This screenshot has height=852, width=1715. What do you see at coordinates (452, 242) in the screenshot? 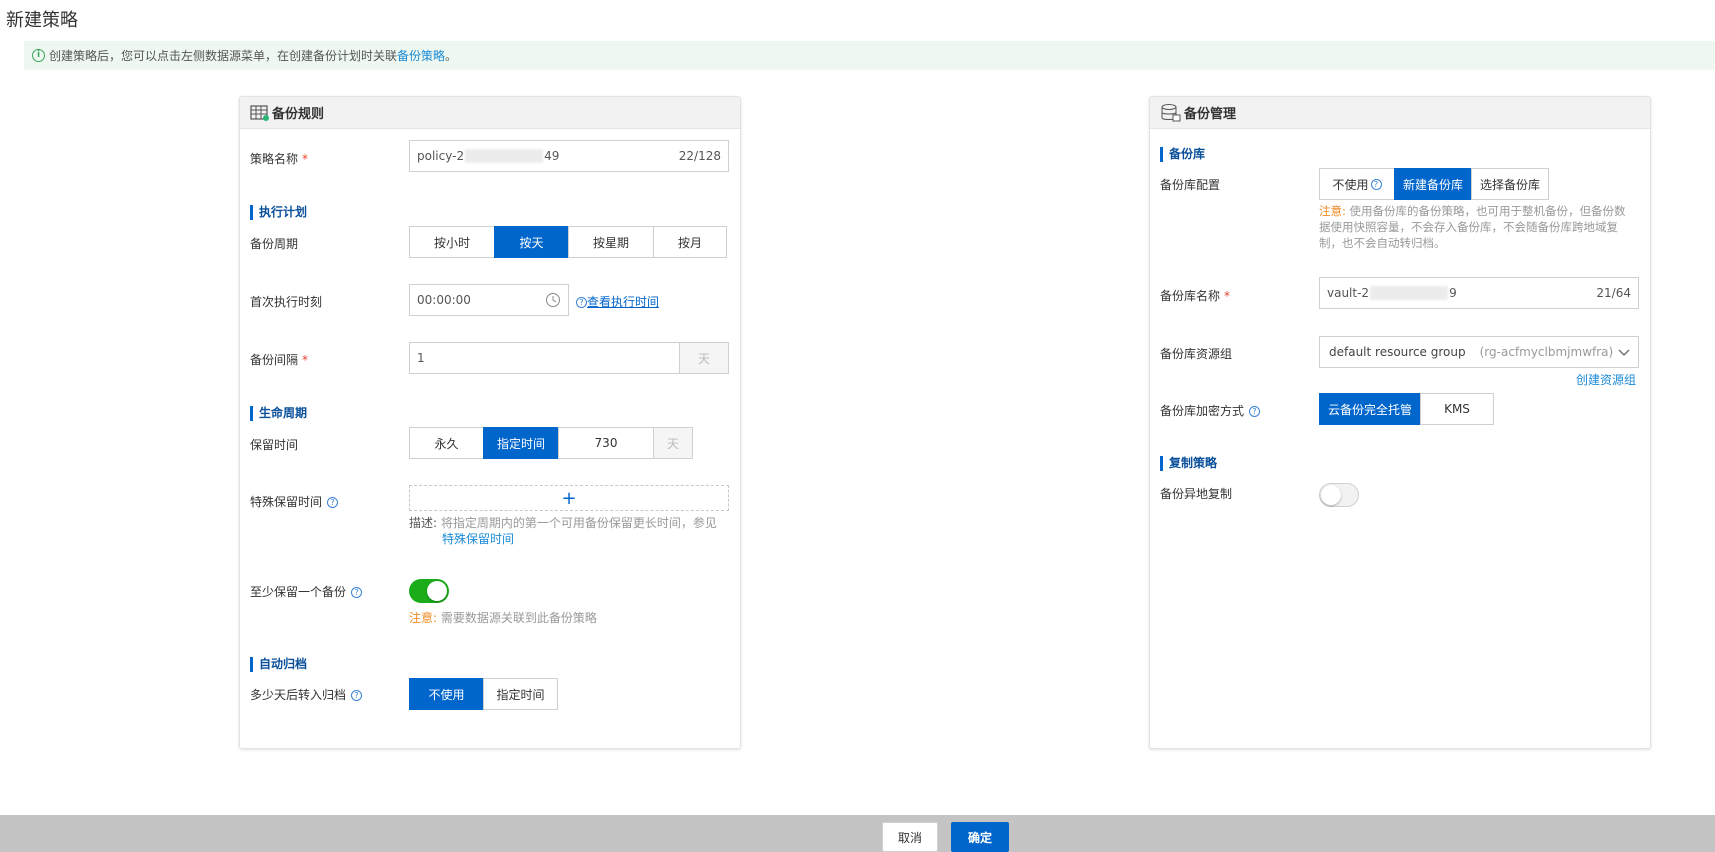
I see `cycle-hour: 按小时` at bounding box center [452, 242].